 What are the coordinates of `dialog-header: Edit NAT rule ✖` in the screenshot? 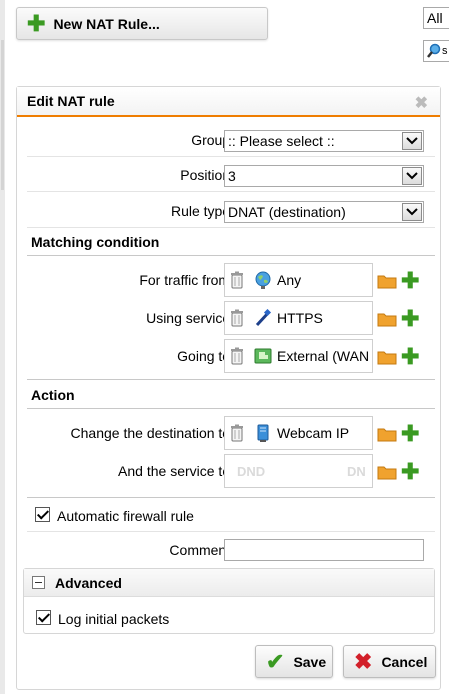 It's located at (228, 102).